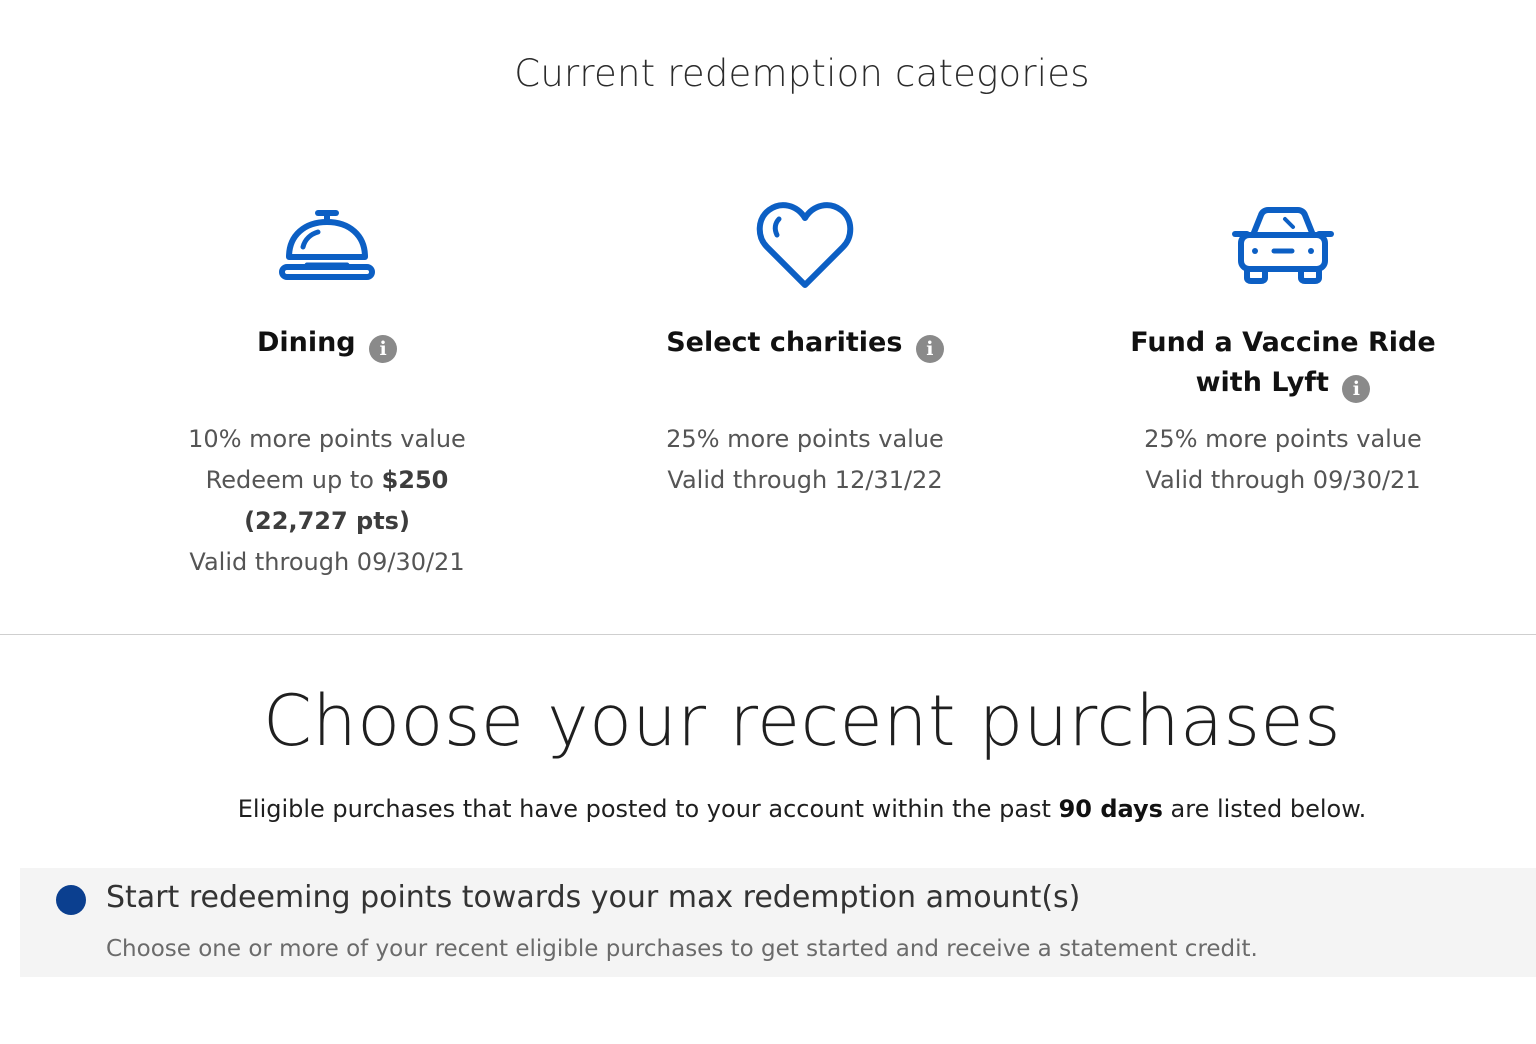 The width and height of the screenshot is (1536, 1044). I want to click on category-title: Select charities, so click(784, 342).